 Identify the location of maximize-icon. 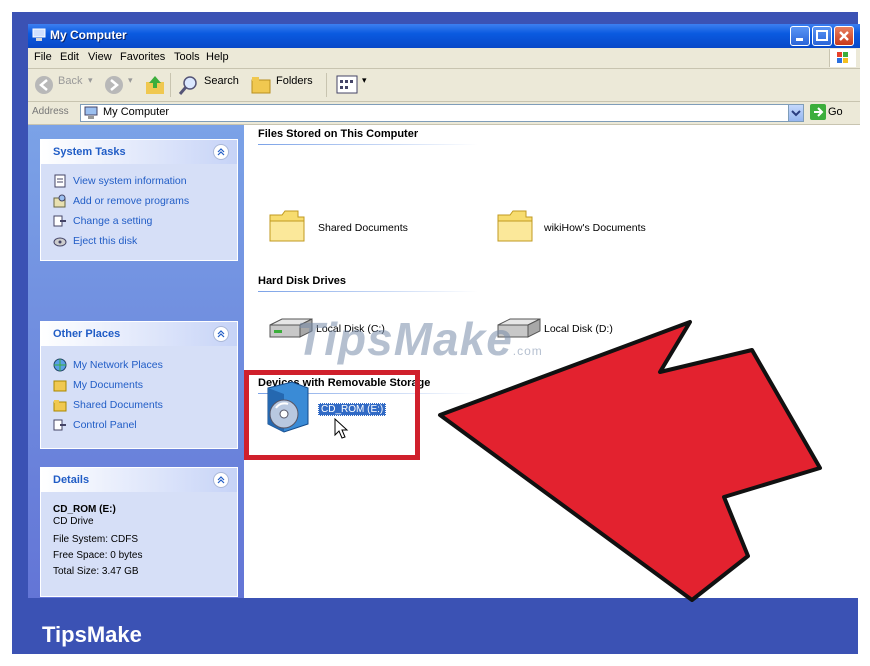
(822, 35).